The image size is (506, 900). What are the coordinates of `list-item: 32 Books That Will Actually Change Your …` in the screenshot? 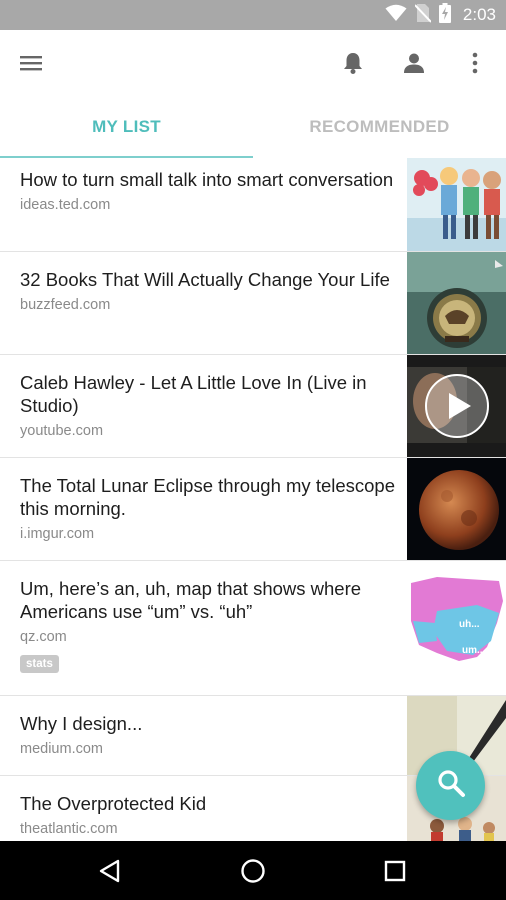 It's located at (253, 303).